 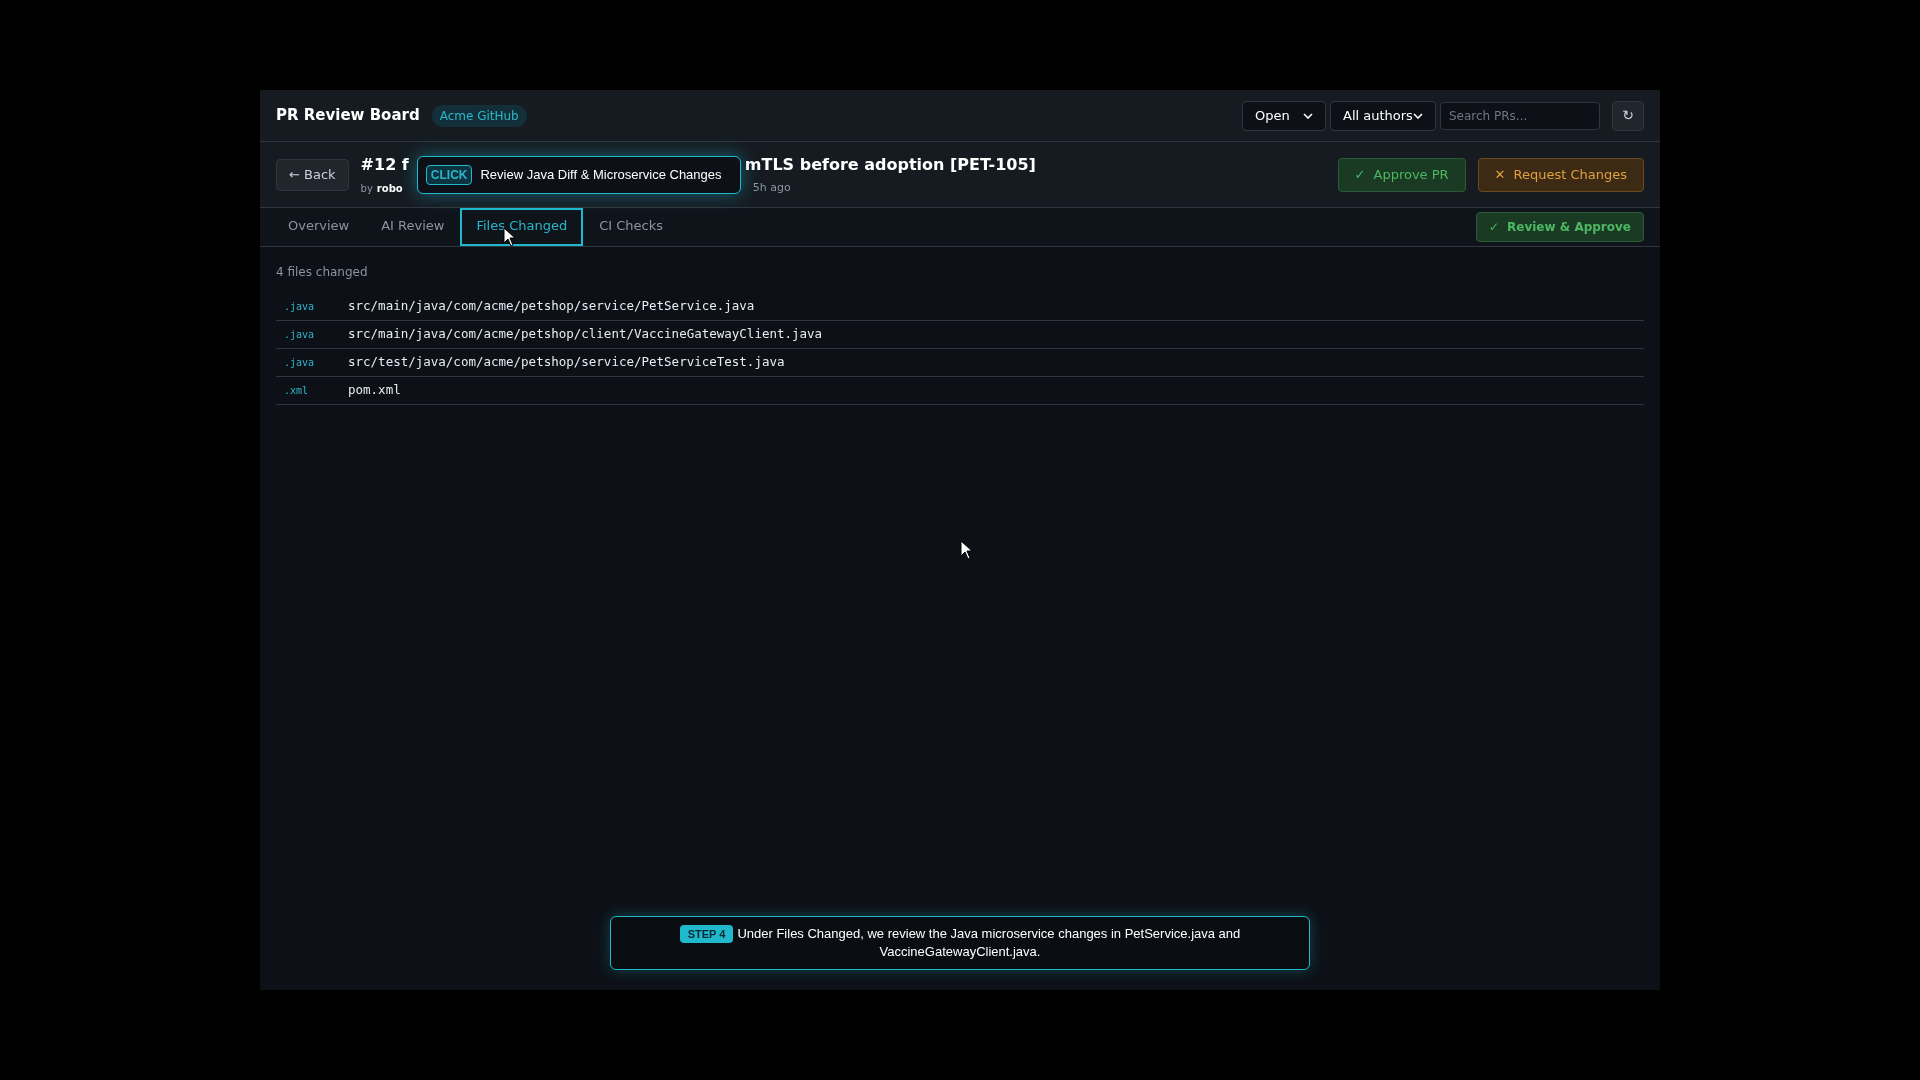 What do you see at coordinates (960, 943) in the screenshot?
I see `step-description: STEP 4 Under Files Changed, we review the Java microservice changes in PetService.java and VaccineGatewayClient.java.` at bounding box center [960, 943].